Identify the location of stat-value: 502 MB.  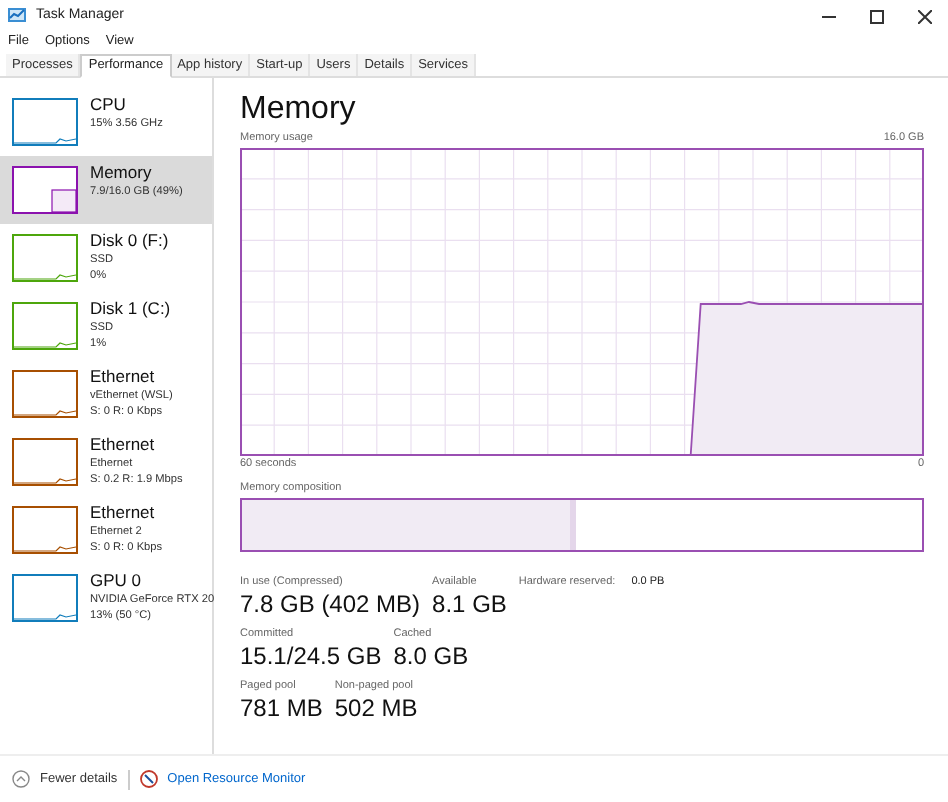
(376, 708).